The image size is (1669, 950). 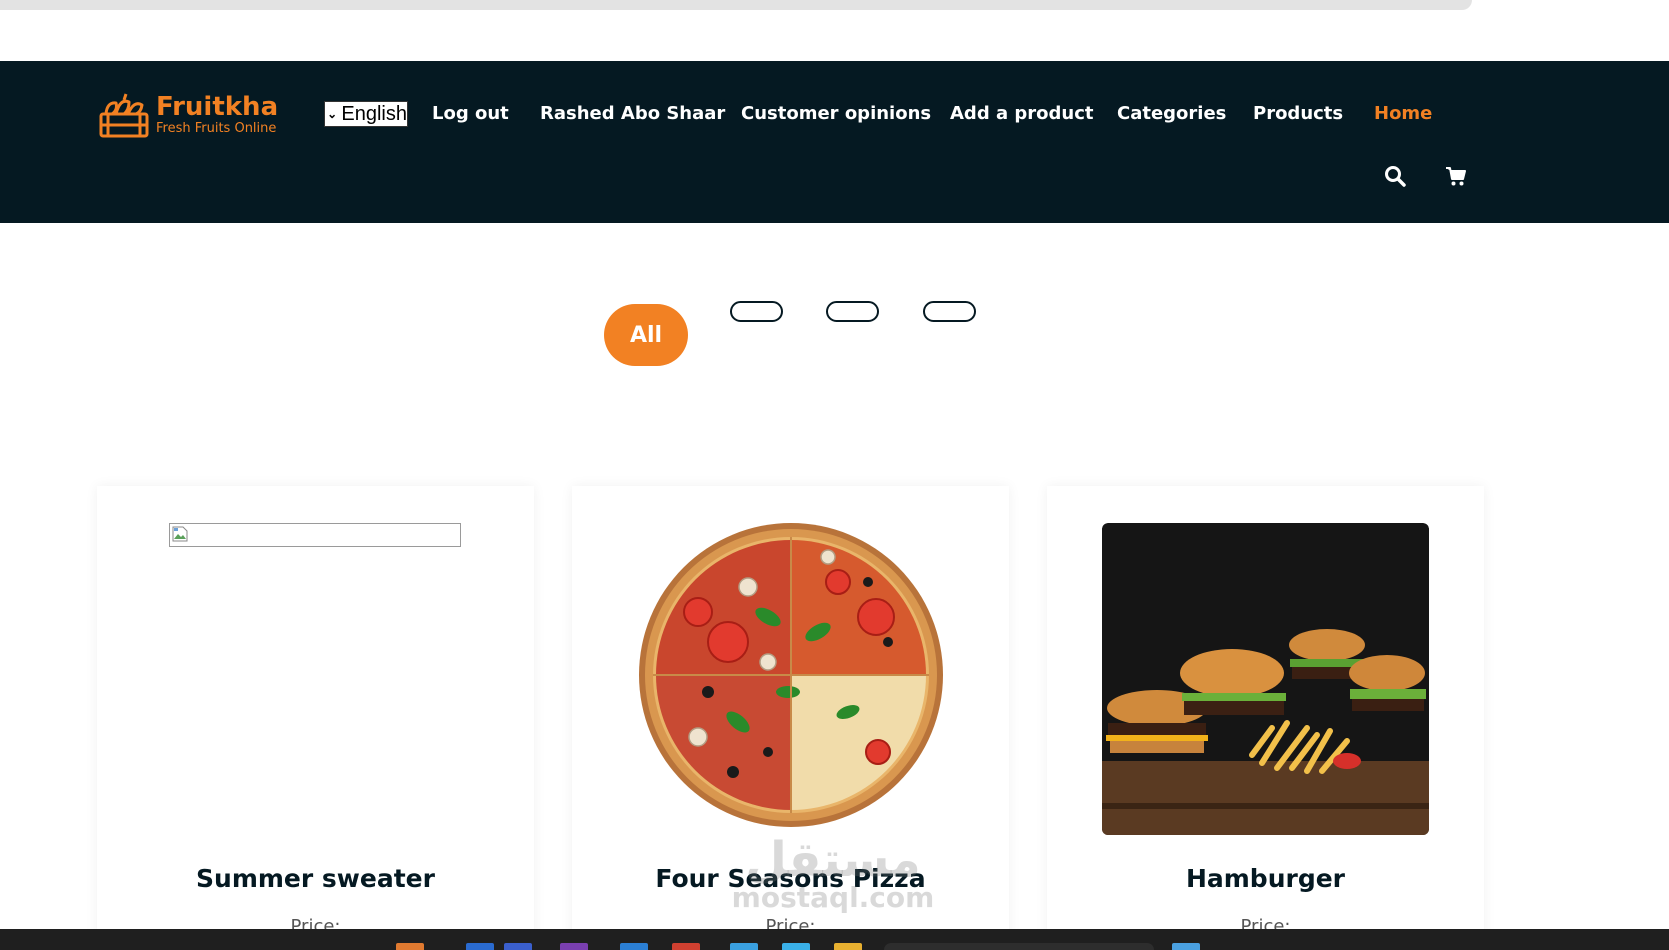 What do you see at coordinates (332, 114) in the screenshot?
I see `chevron-down-icon: ⌄` at bounding box center [332, 114].